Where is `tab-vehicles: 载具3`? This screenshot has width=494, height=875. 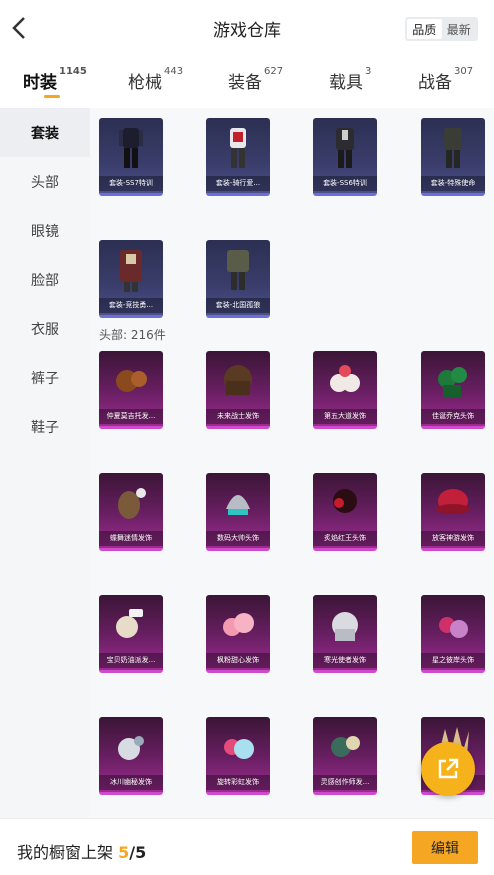
tab-vehicles: 载具3 is located at coordinates (350, 79).